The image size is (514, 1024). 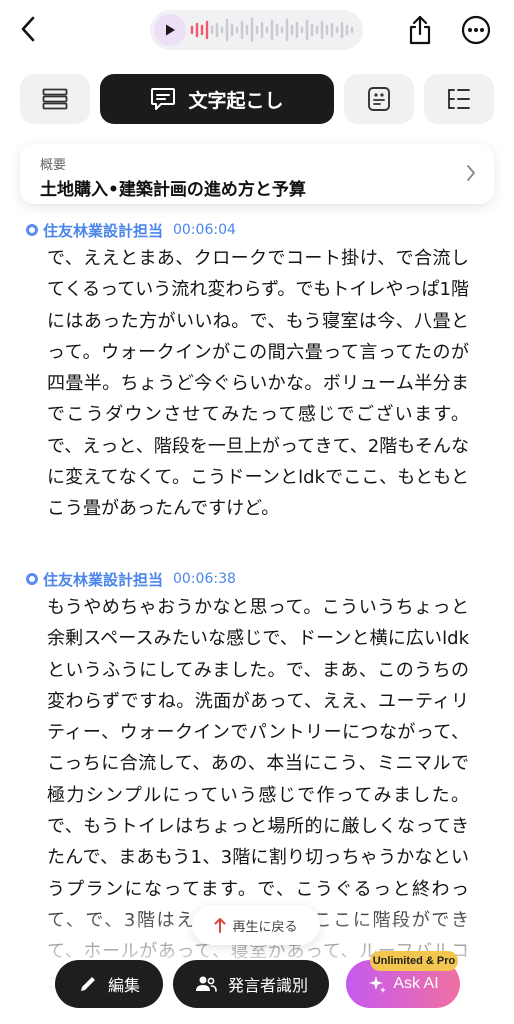 I want to click on ask-ai-label: Ask AI, so click(x=416, y=983).